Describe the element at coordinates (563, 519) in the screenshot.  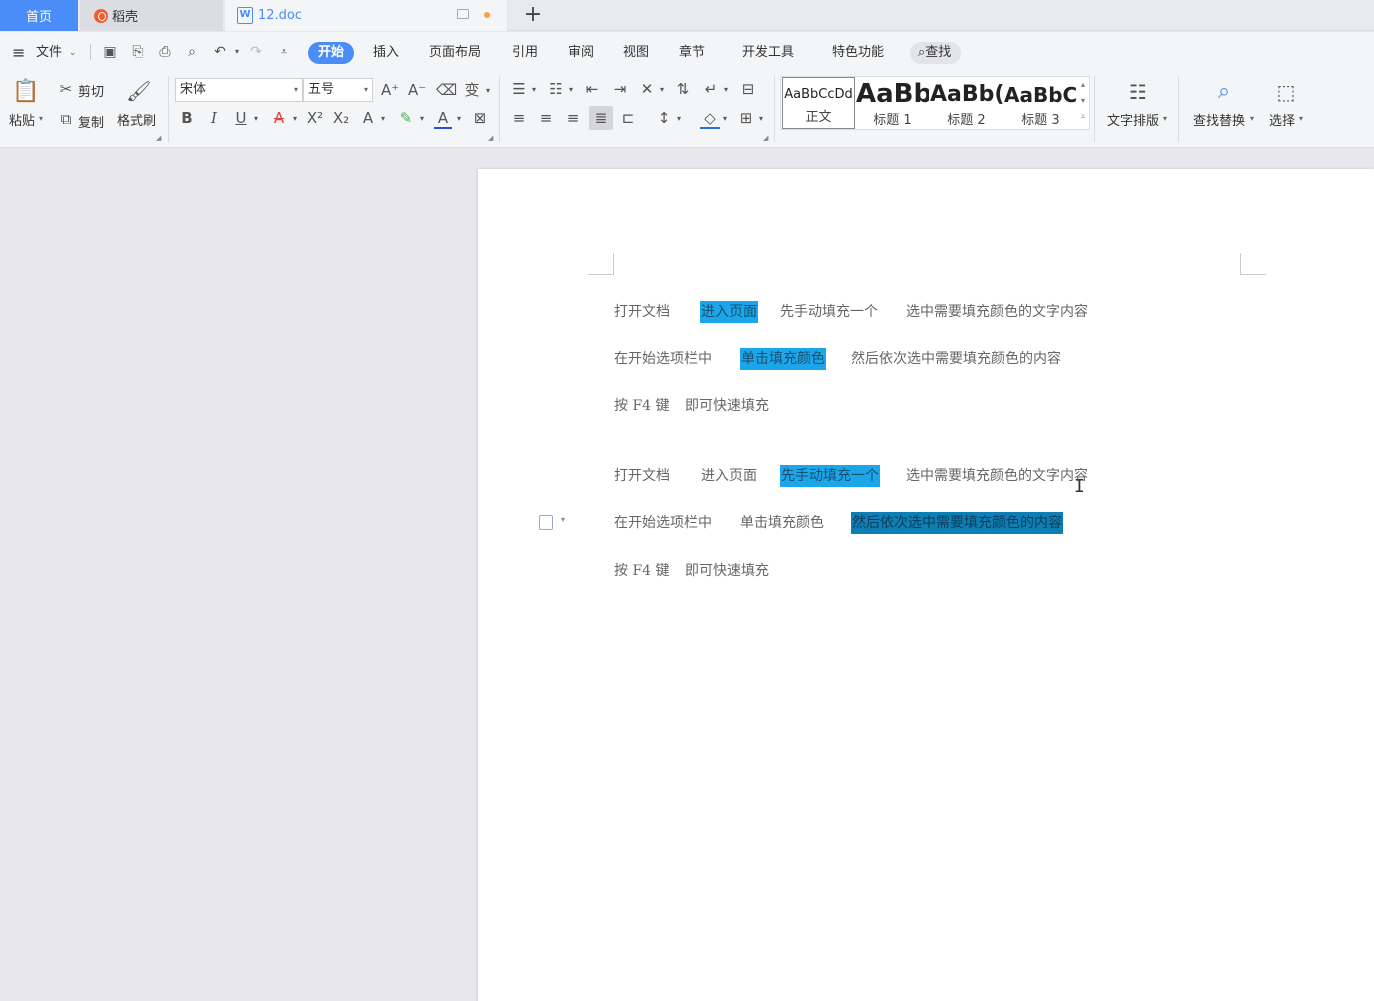
I see `paragraph-handle-dropdown-icon: ▾` at that location.